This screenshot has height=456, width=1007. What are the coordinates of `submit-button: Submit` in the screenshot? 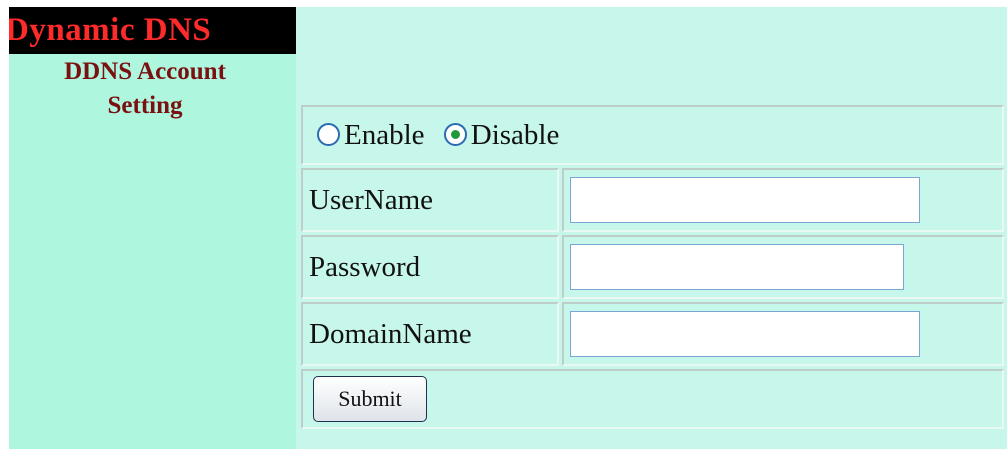 It's located at (370, 399).